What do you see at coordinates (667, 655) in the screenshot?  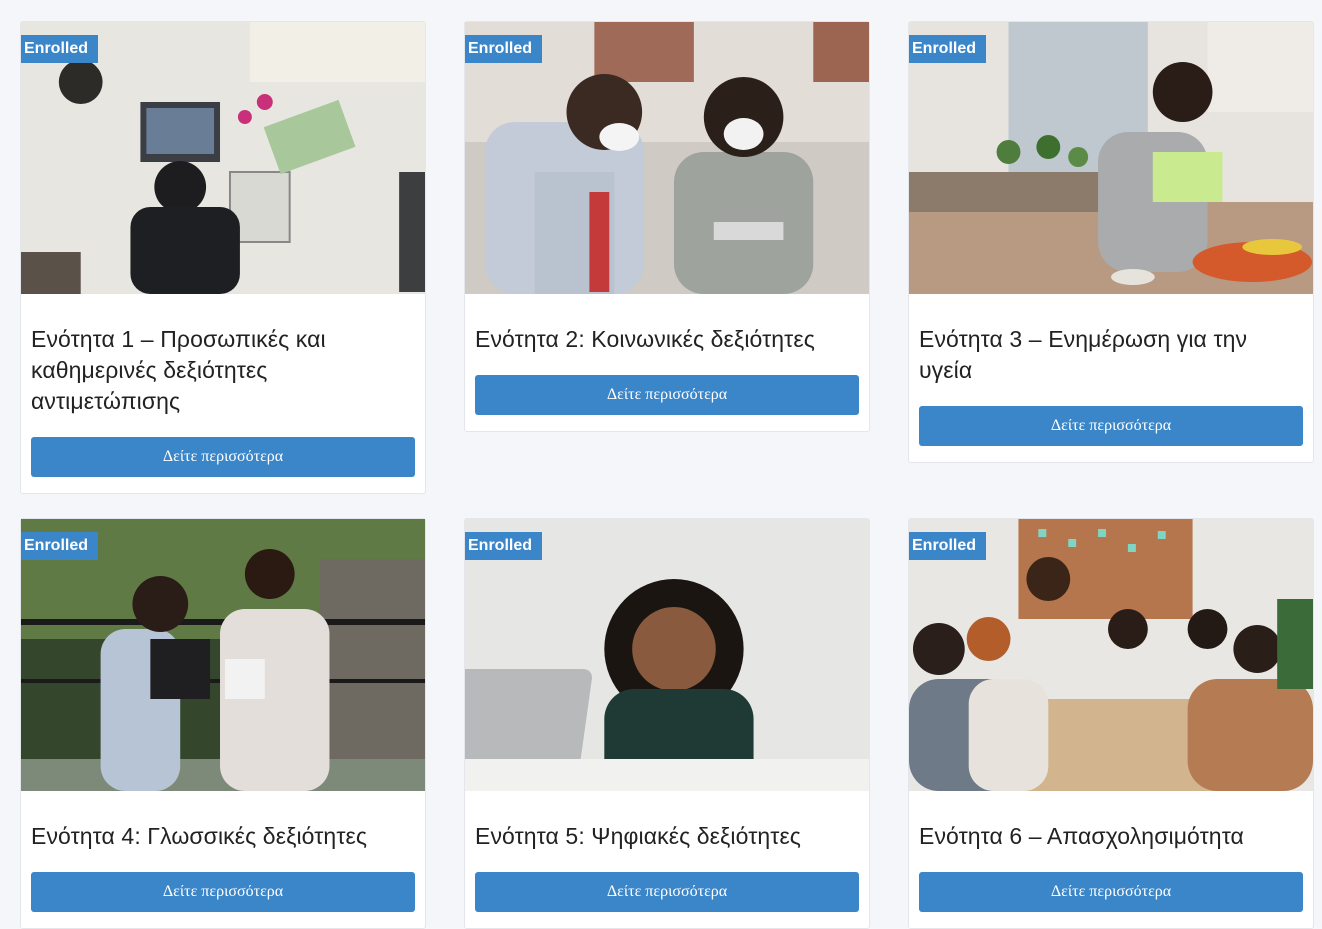 I see `course-image-woman-laptop: Enrolled` at bounding box center [667, 655].